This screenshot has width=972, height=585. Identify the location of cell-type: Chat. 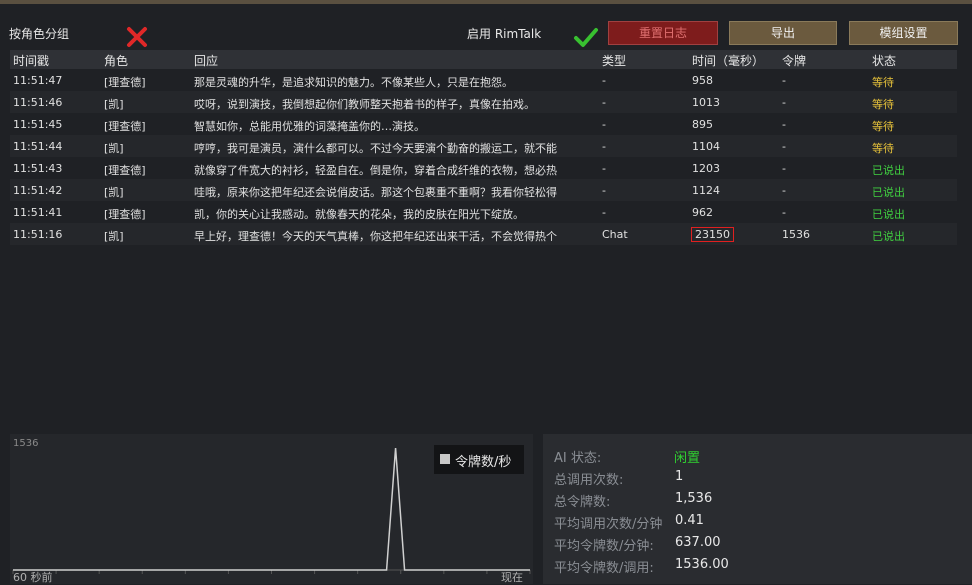
(615, 234).